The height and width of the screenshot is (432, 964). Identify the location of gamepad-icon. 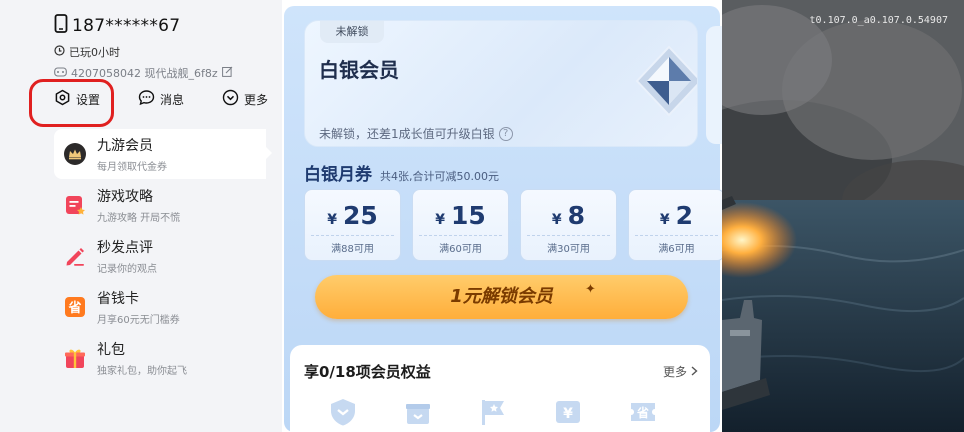
(60, 73).